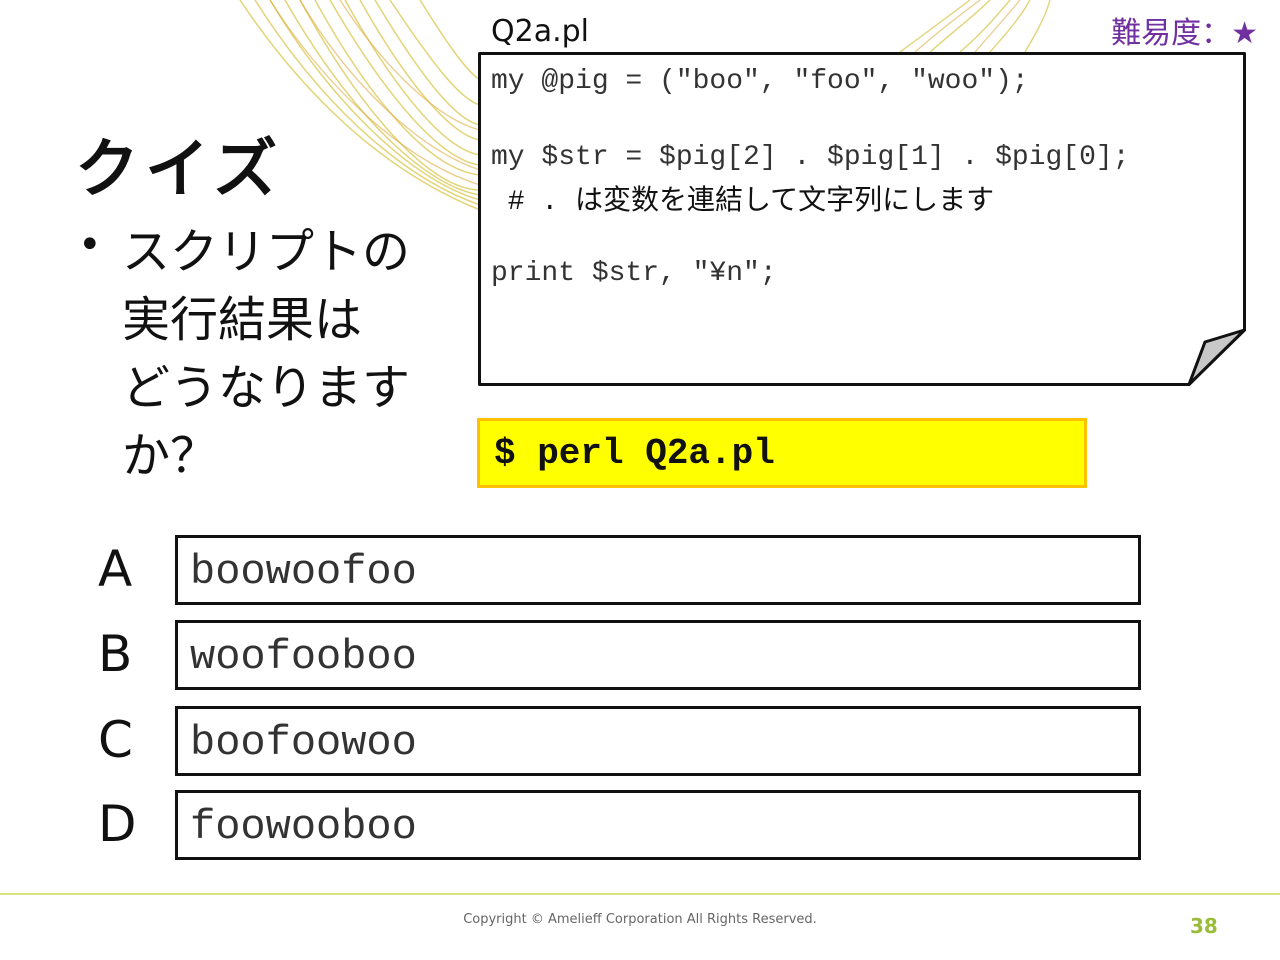  I want to click on option-text: boowoofoo, so click(303, 572).